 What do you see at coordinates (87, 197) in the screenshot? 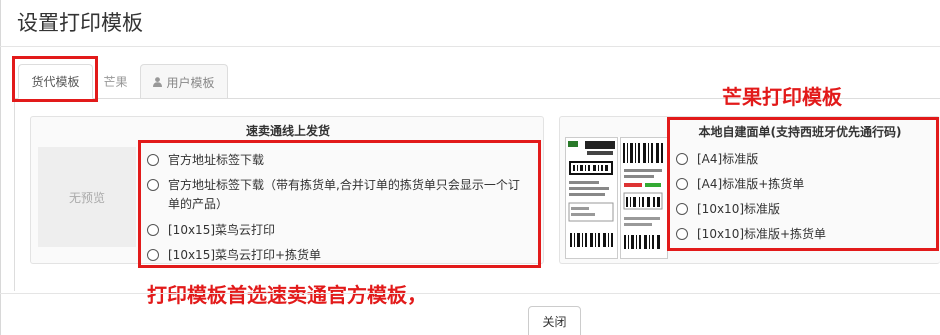
I see `no-preview-placeholder: 无预览` at bounding box center [87, 197].